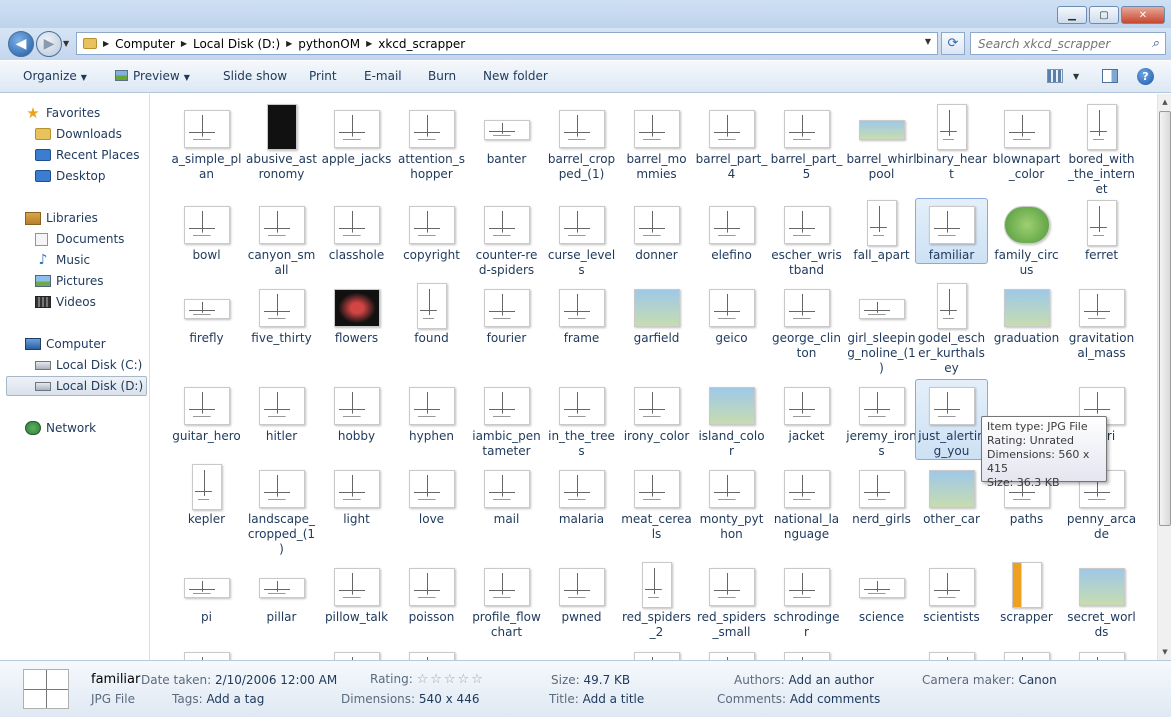  What do you see at coordinates (76, 386) in the screenshot?
I see `nav-local-disk-d: Local Disk (D:)` at bounding box center [76, 386].